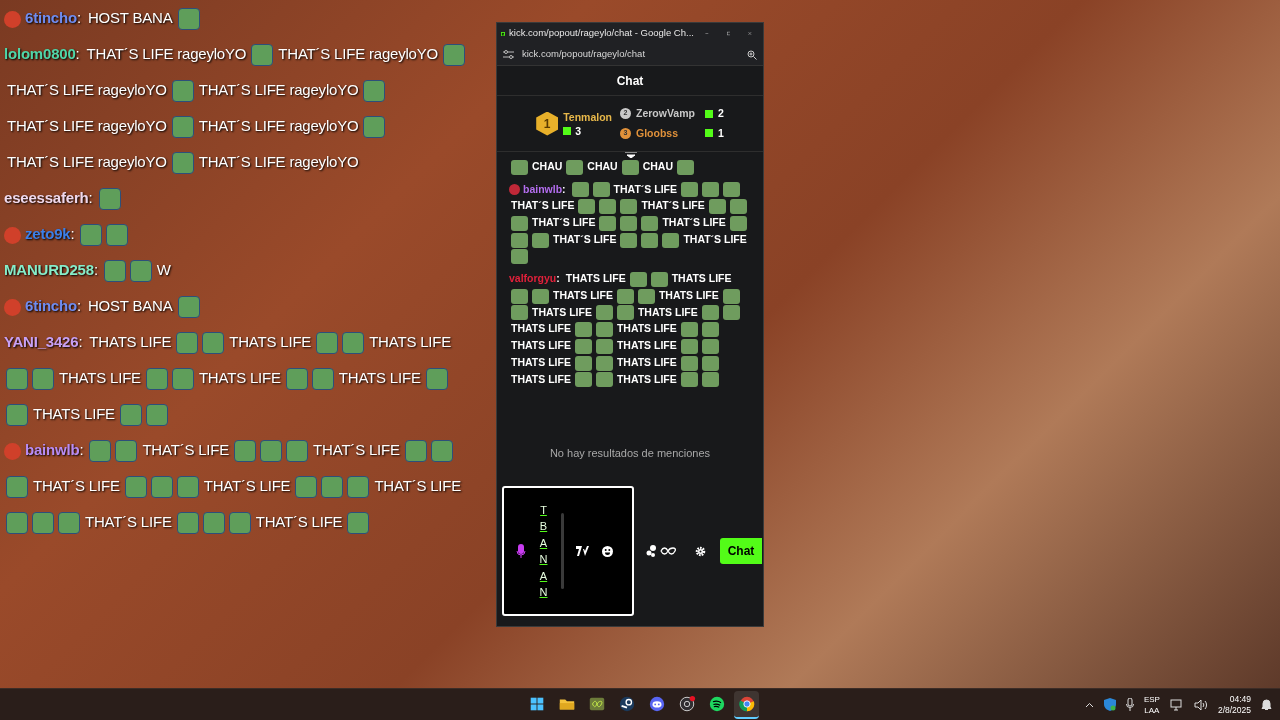 Image resolution: width=1280 pixels, height=720 pixels. What do you see at coordinates (1151, 699) in the screenshot?
I see `language-indicator: ESP` at bounding box center [1151, 699].